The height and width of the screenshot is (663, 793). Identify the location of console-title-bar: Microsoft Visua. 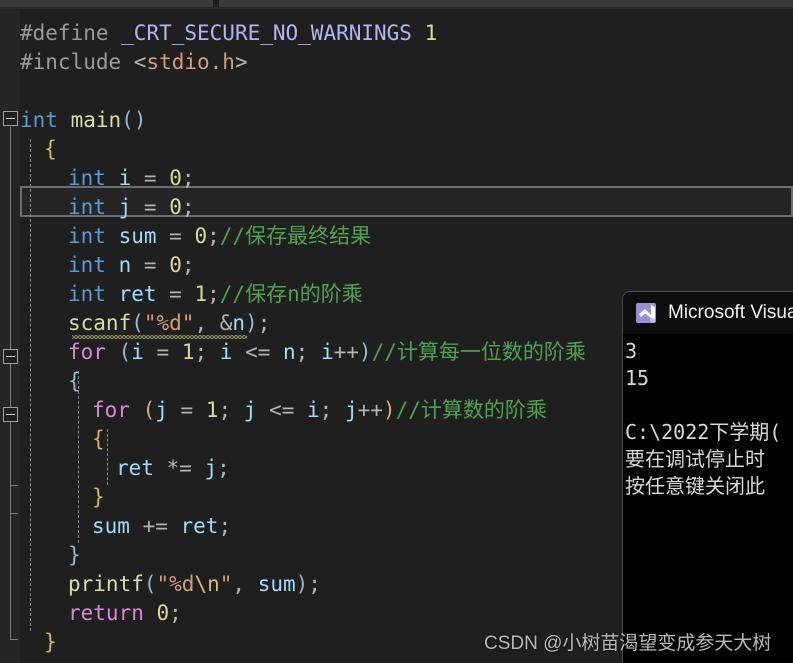
(708, 313).